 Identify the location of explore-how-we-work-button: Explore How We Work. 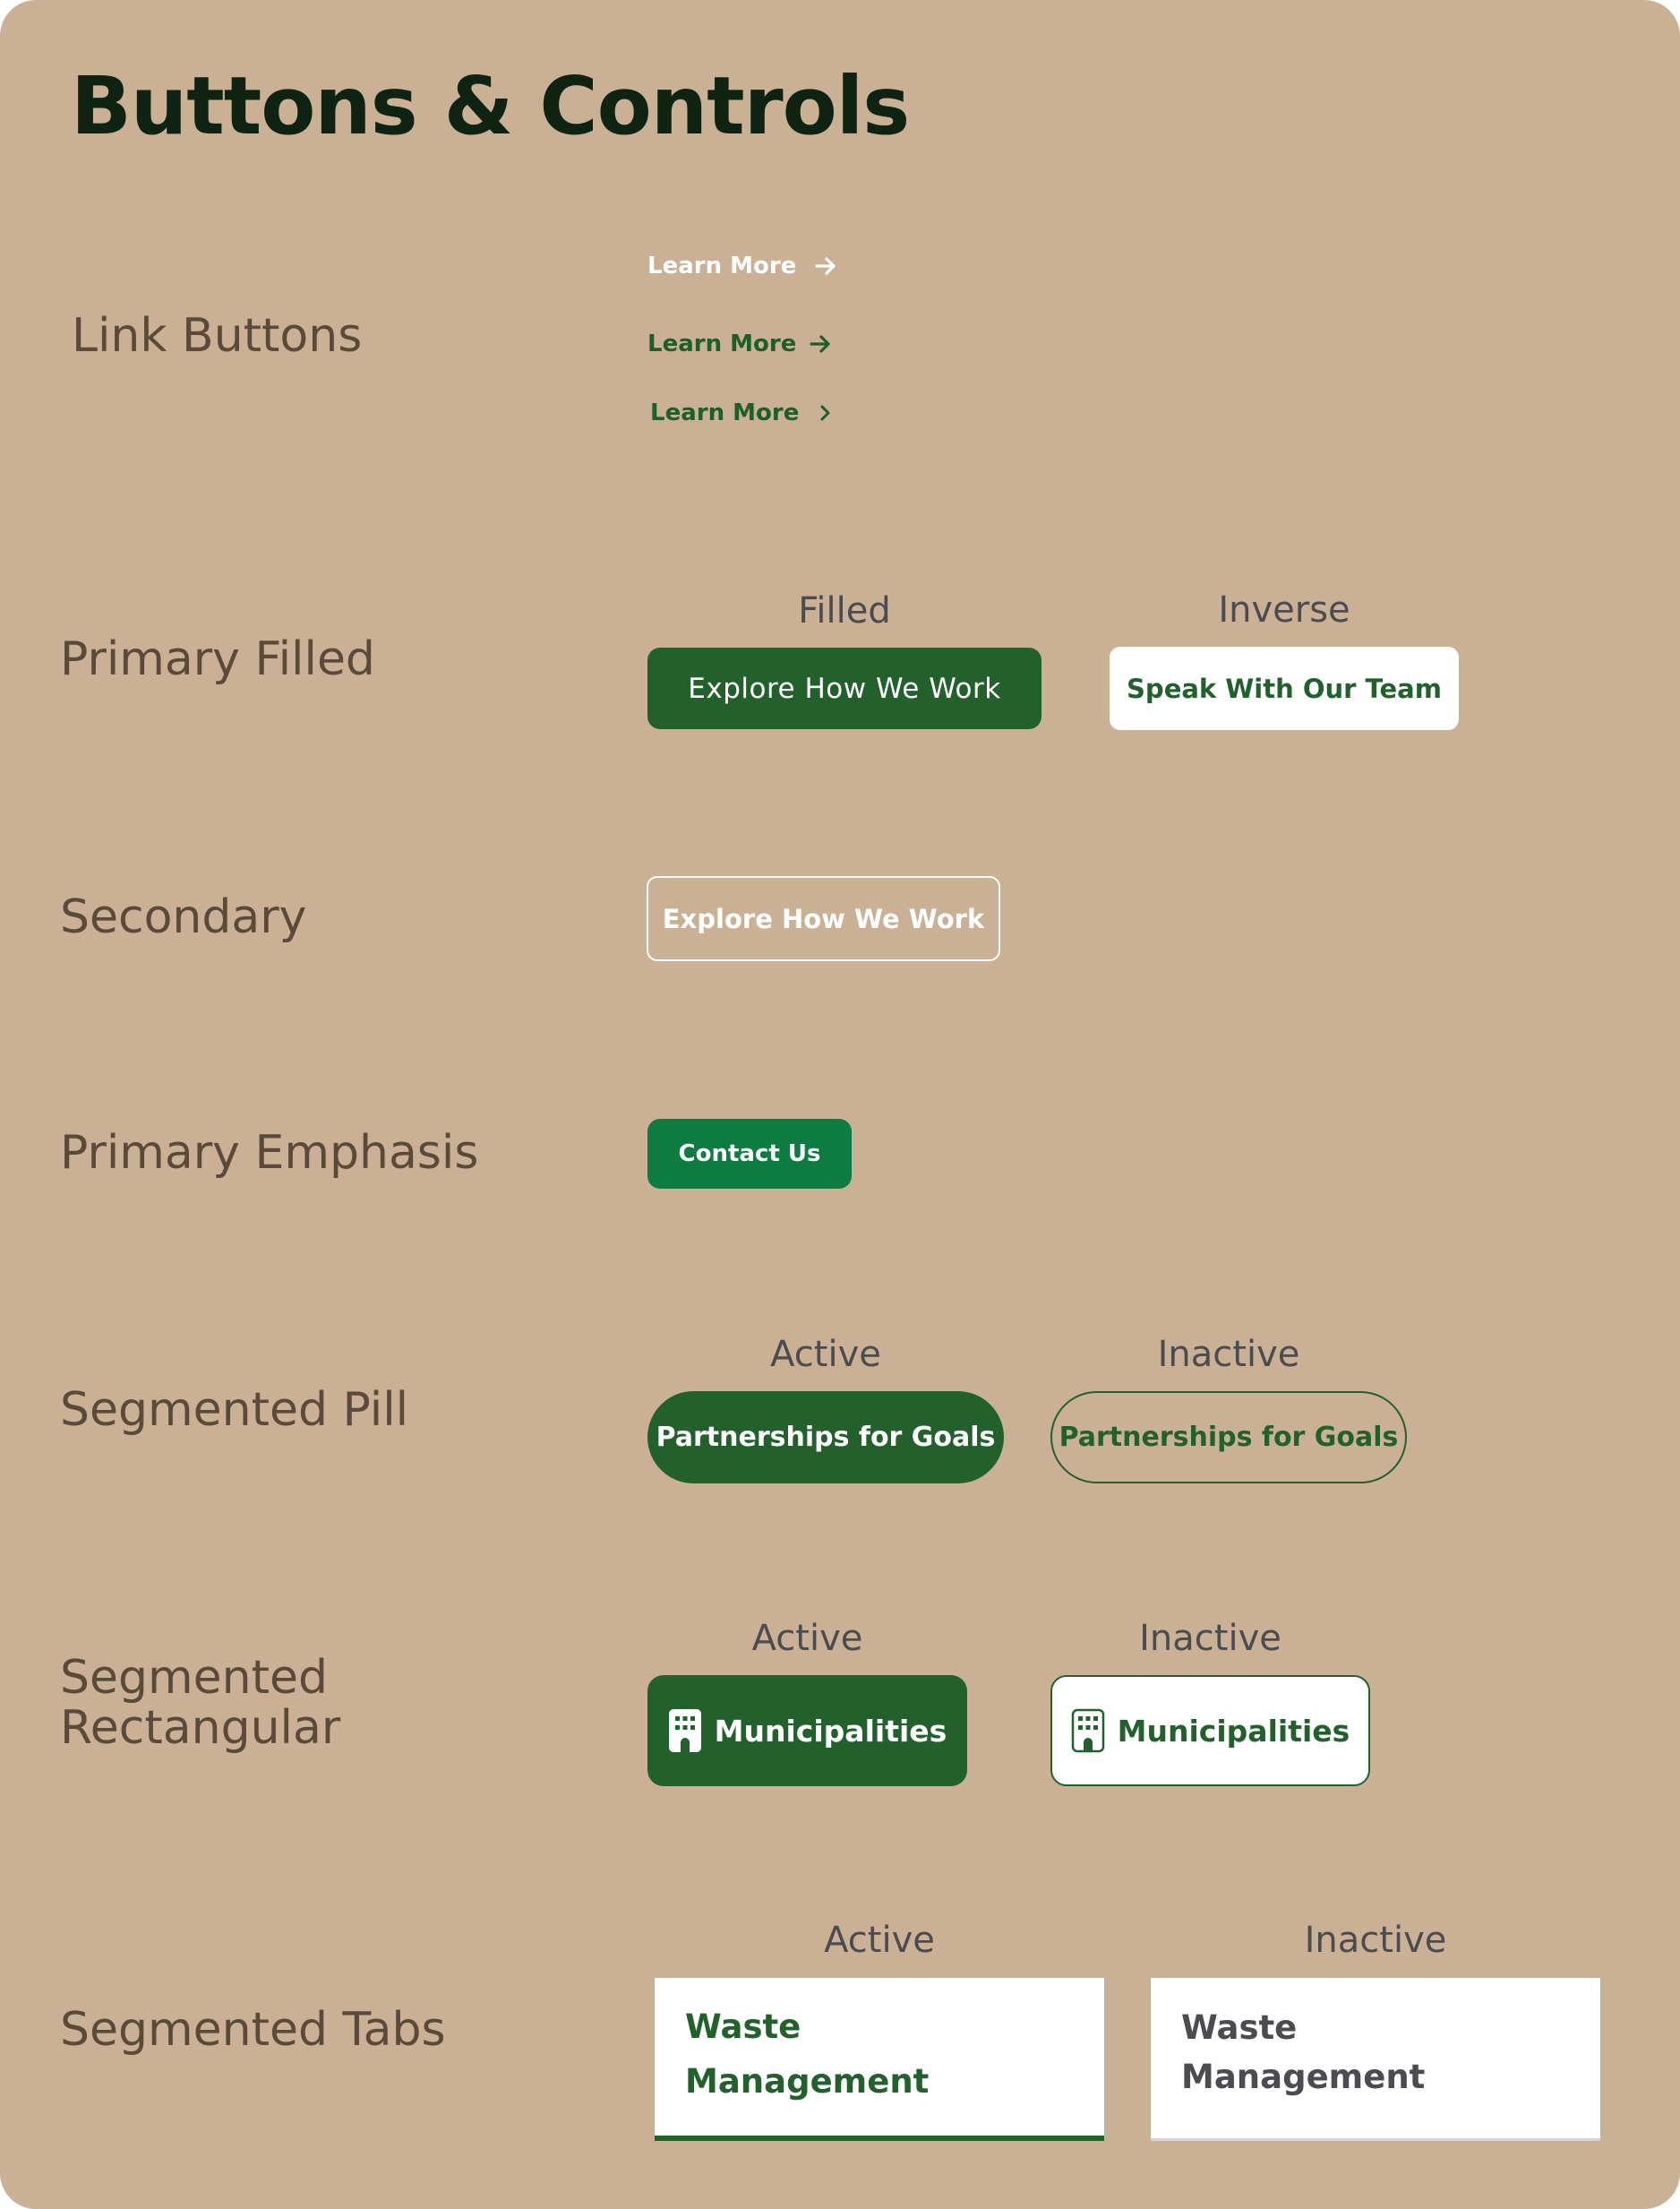
(844, 689).